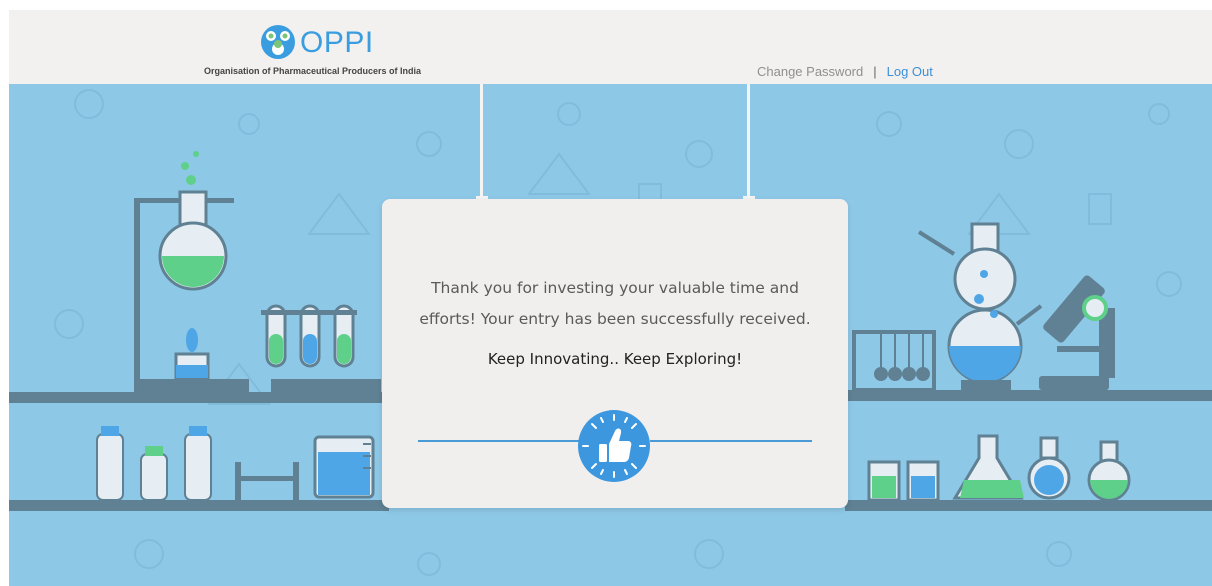 Image resolution: width=1212 pixels, height=586 pixels. I want to click on left-shelf-bottom, so click(199, 505).